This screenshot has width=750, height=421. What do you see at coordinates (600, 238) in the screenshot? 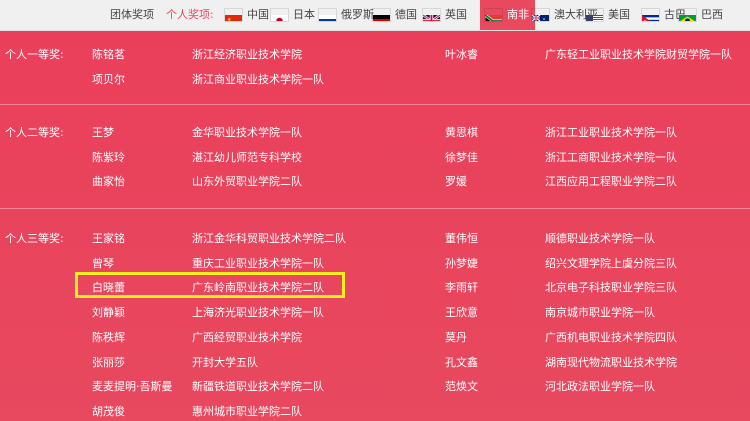
I see `winner-school: 顺德职业技术学院一队` at bounding box center [600, 238].